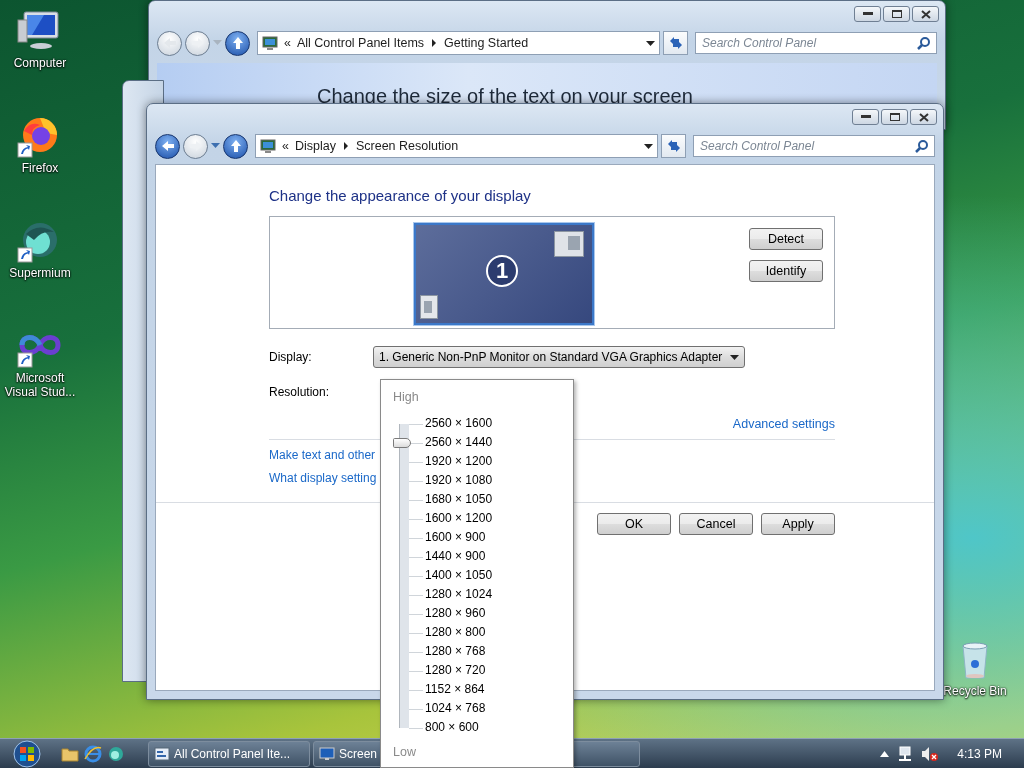 The width and height of the screenshot is (1024, 768). Describe the element at coordinates (459, 423) in the screenshot. I see `resolution-option: 2560 × 1600` at that location.